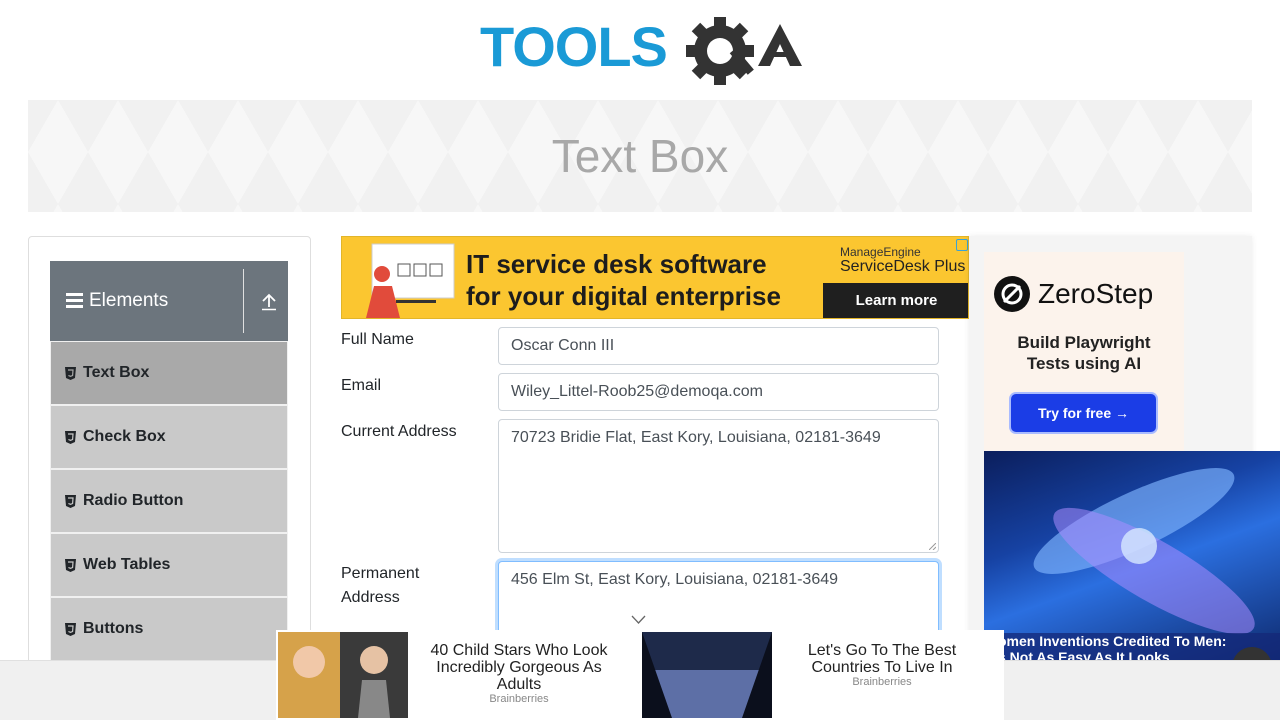  What do you see at coordinates (377, 339) in the screenshot?
I see `full-name-label: Full Name` at bounding box center [377, 339].